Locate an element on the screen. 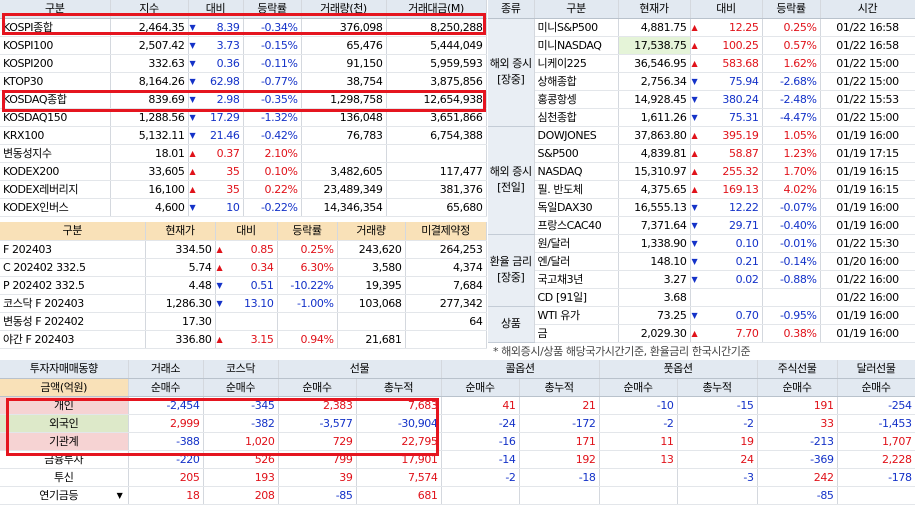  index-row: KTOP308,164.2662.98-0.77%38,7543,875,856 is located at coordinates (243, 81).